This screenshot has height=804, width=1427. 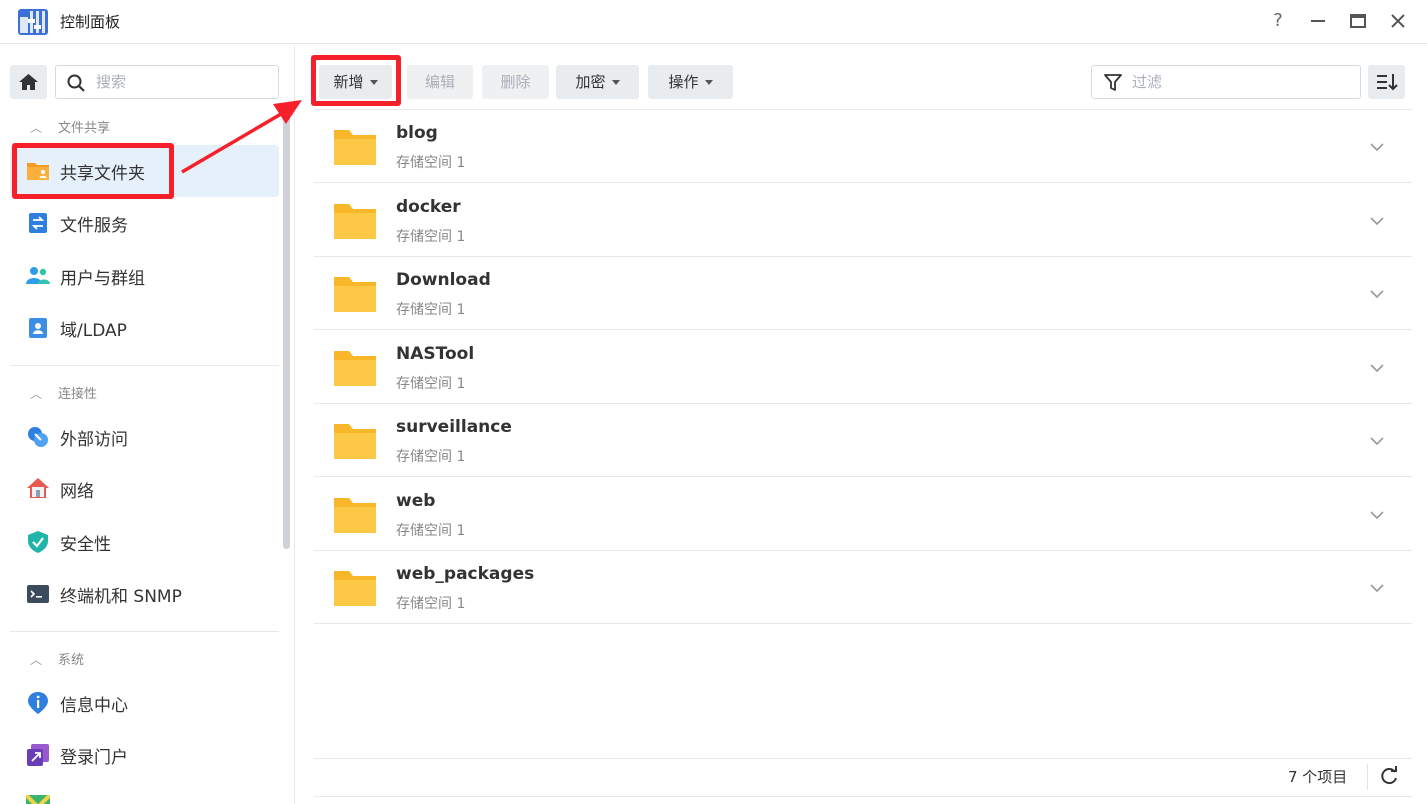 I want to click on section-header-connectivity: ︿ 连接性, so click(x=63, y=393).